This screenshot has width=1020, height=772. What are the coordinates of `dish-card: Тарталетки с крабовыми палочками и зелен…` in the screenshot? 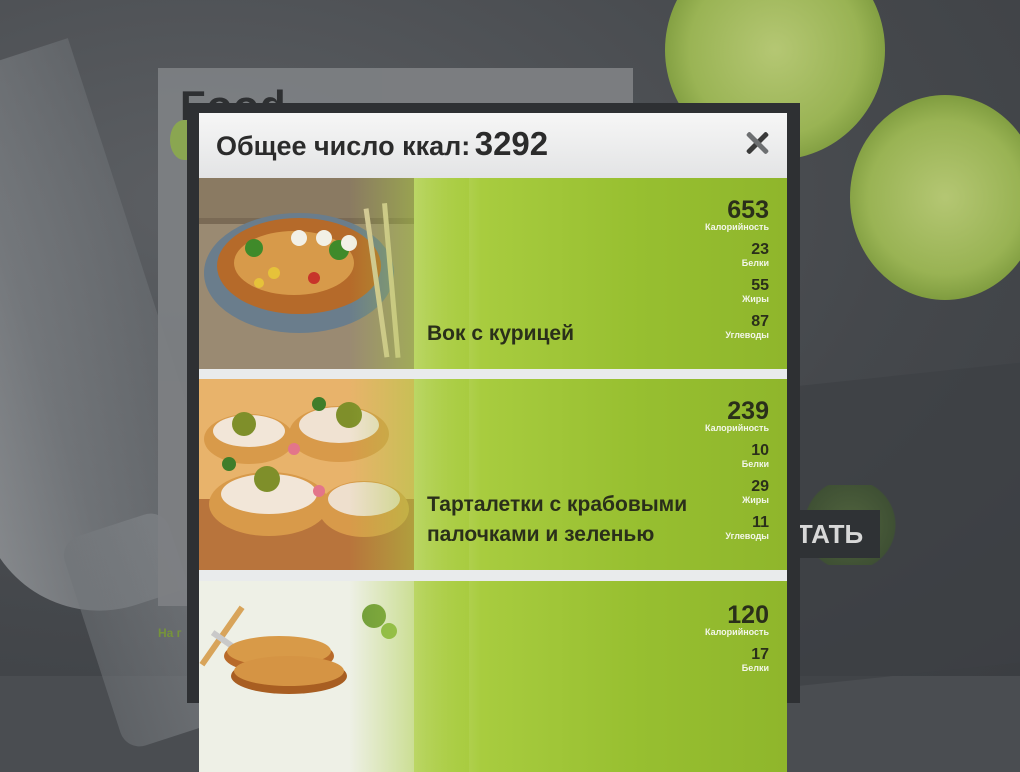 It's located at (493, 474).